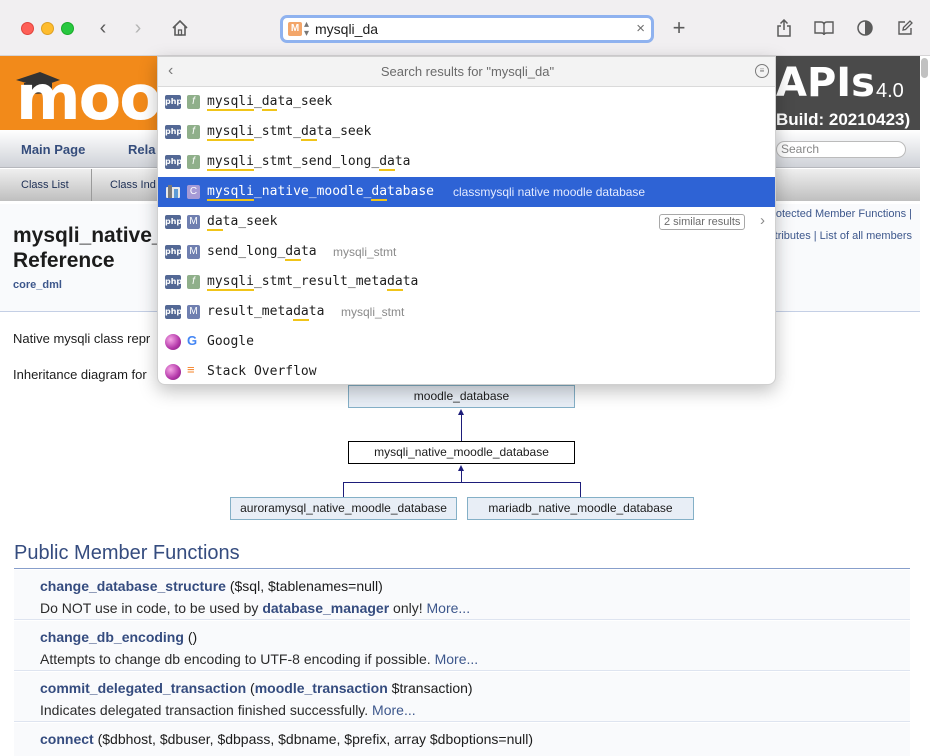 The height and width of the screenshot is (756, 930). Describe the element at coordinates (890, 91) in the screenshot. I see `version-label: 4.0` at that location.